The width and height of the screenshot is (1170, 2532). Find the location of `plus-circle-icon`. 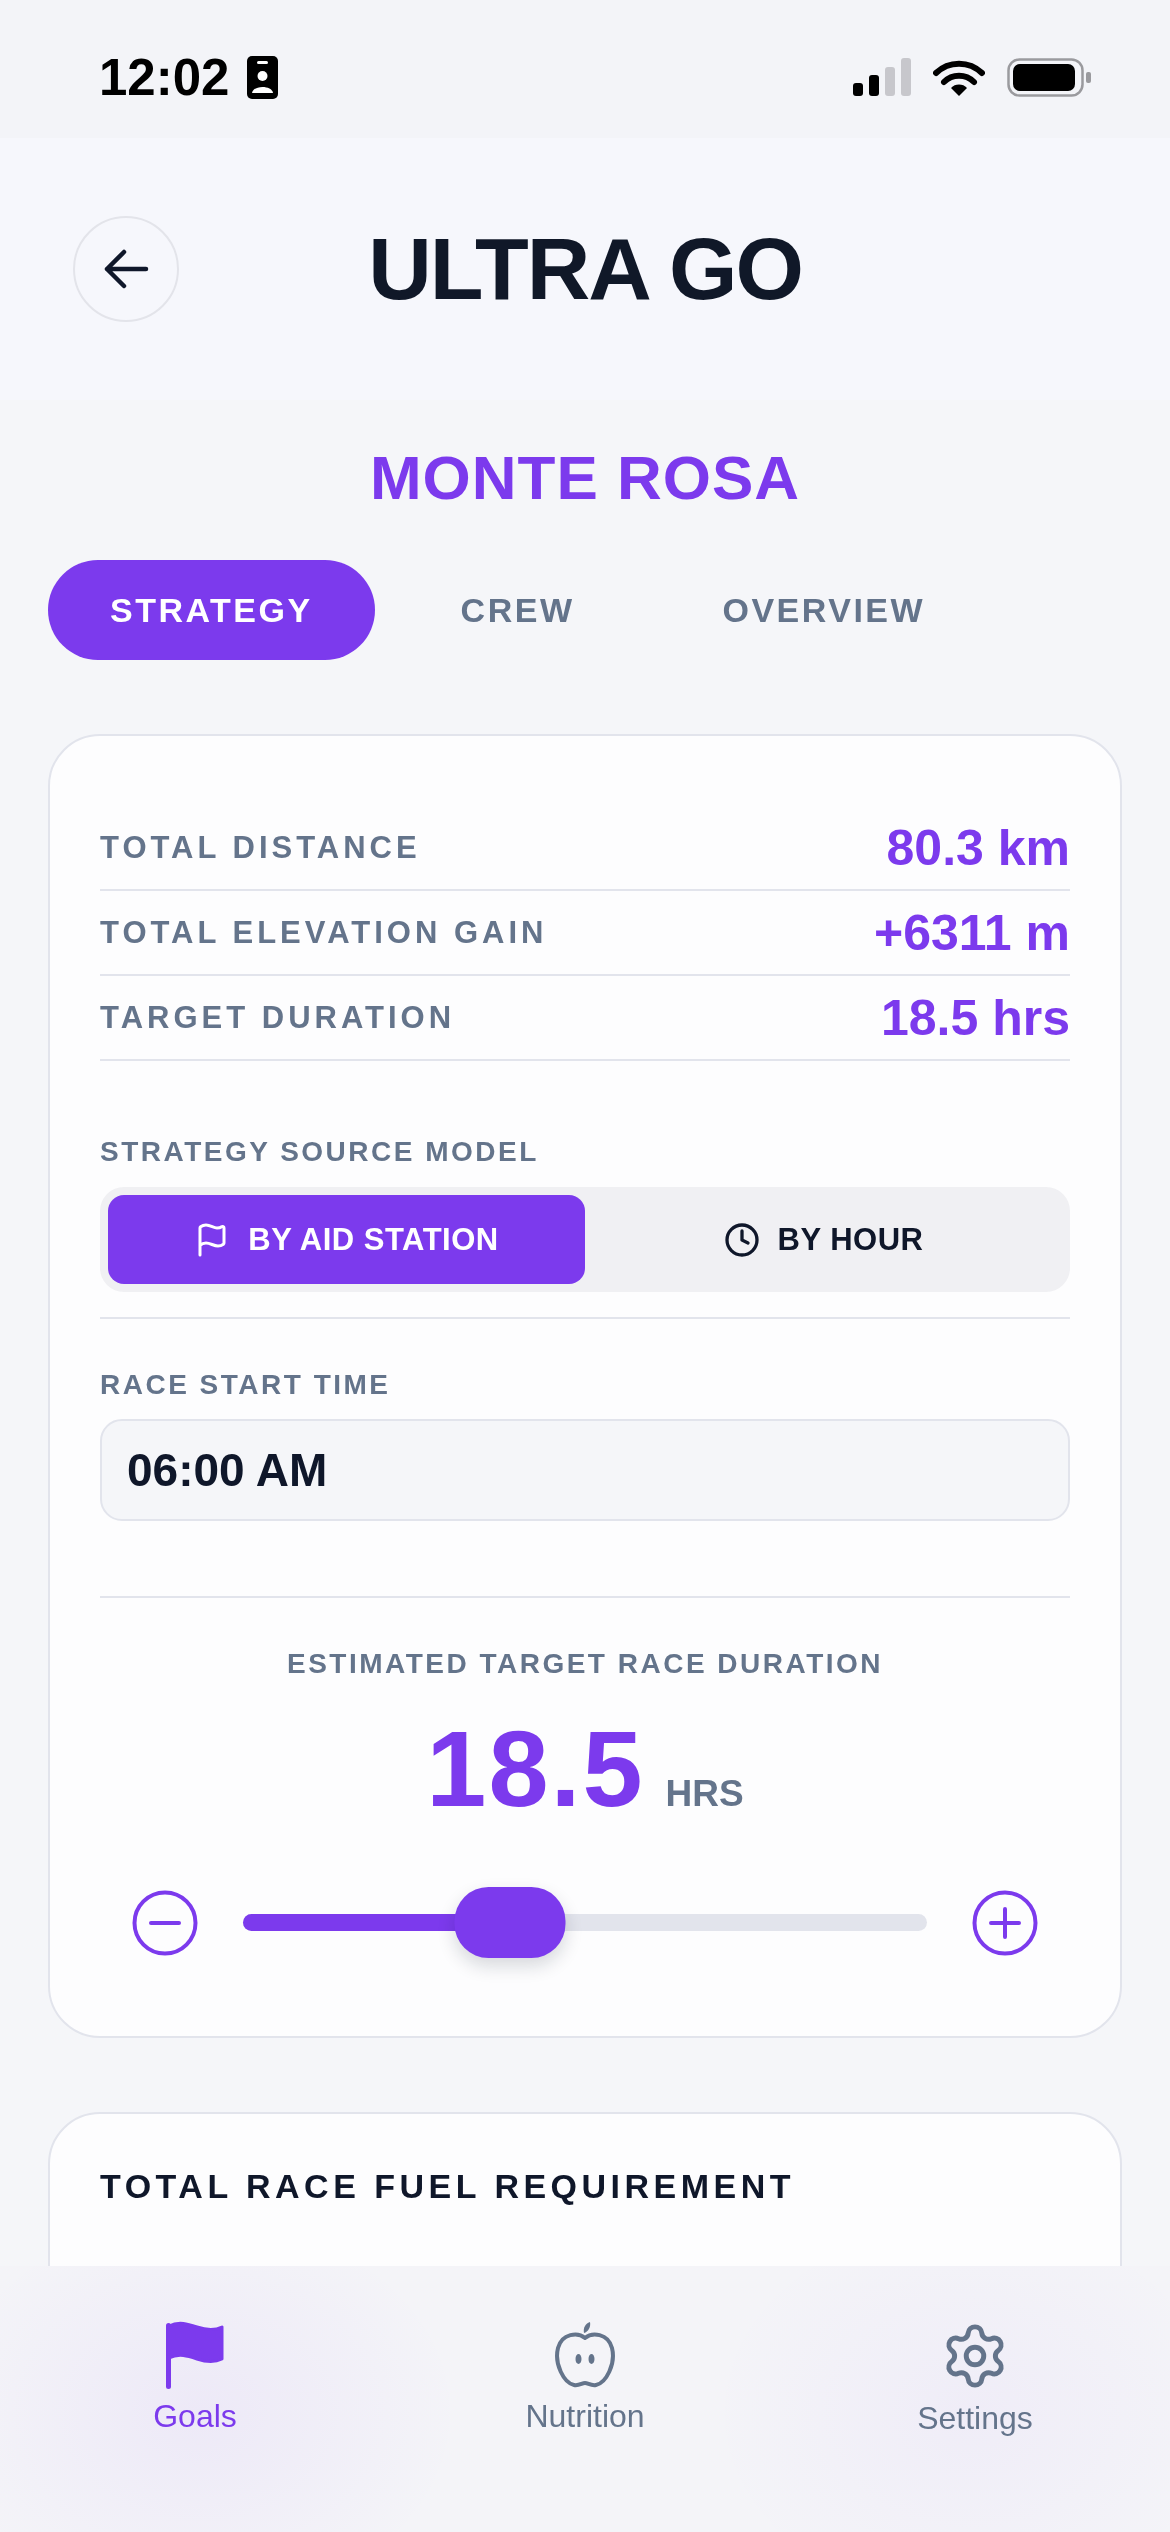

plus-circle-icon is located at coordinates (1005, 1922).